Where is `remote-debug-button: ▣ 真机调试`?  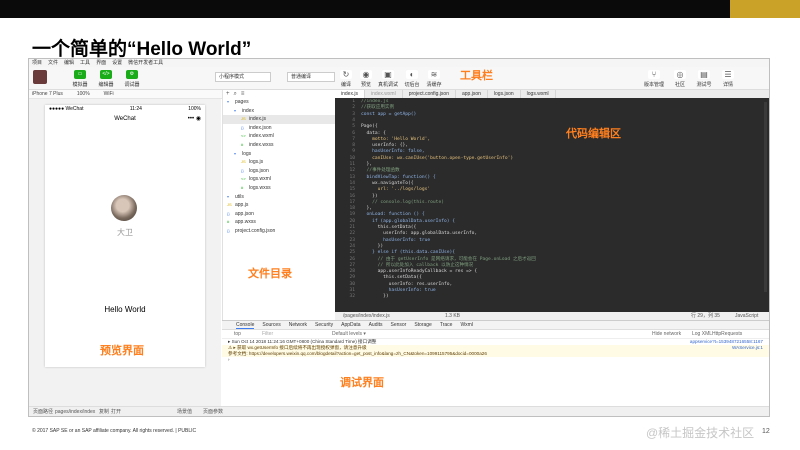
remote-debug-button: ▣ 真机调试 is located at coordinates (388, 79).